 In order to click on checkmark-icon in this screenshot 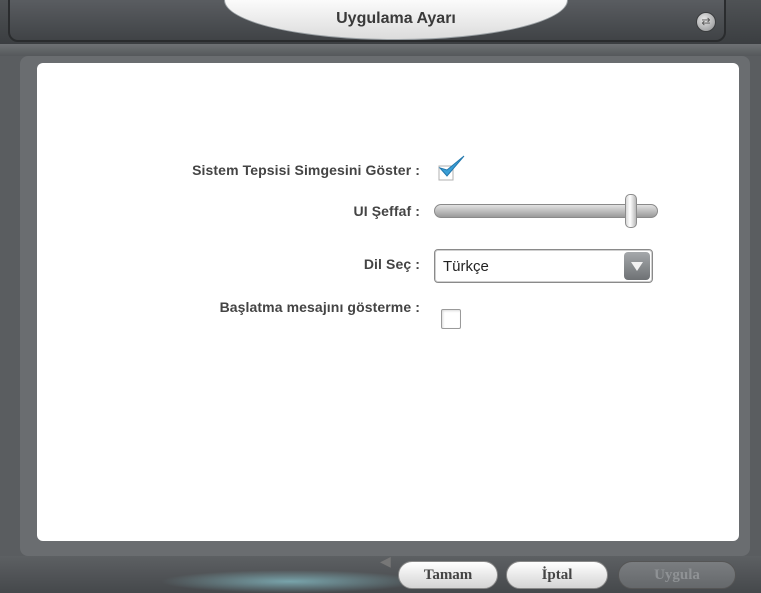, I will do `click(451, 168)`.